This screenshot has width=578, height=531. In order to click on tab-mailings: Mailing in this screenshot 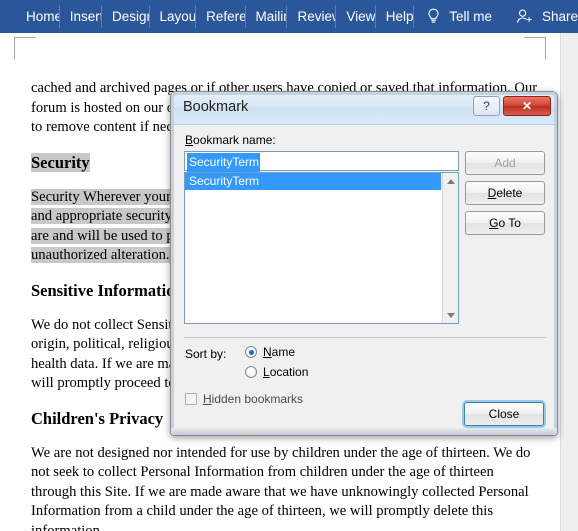, I will do `click(267, 16)`.